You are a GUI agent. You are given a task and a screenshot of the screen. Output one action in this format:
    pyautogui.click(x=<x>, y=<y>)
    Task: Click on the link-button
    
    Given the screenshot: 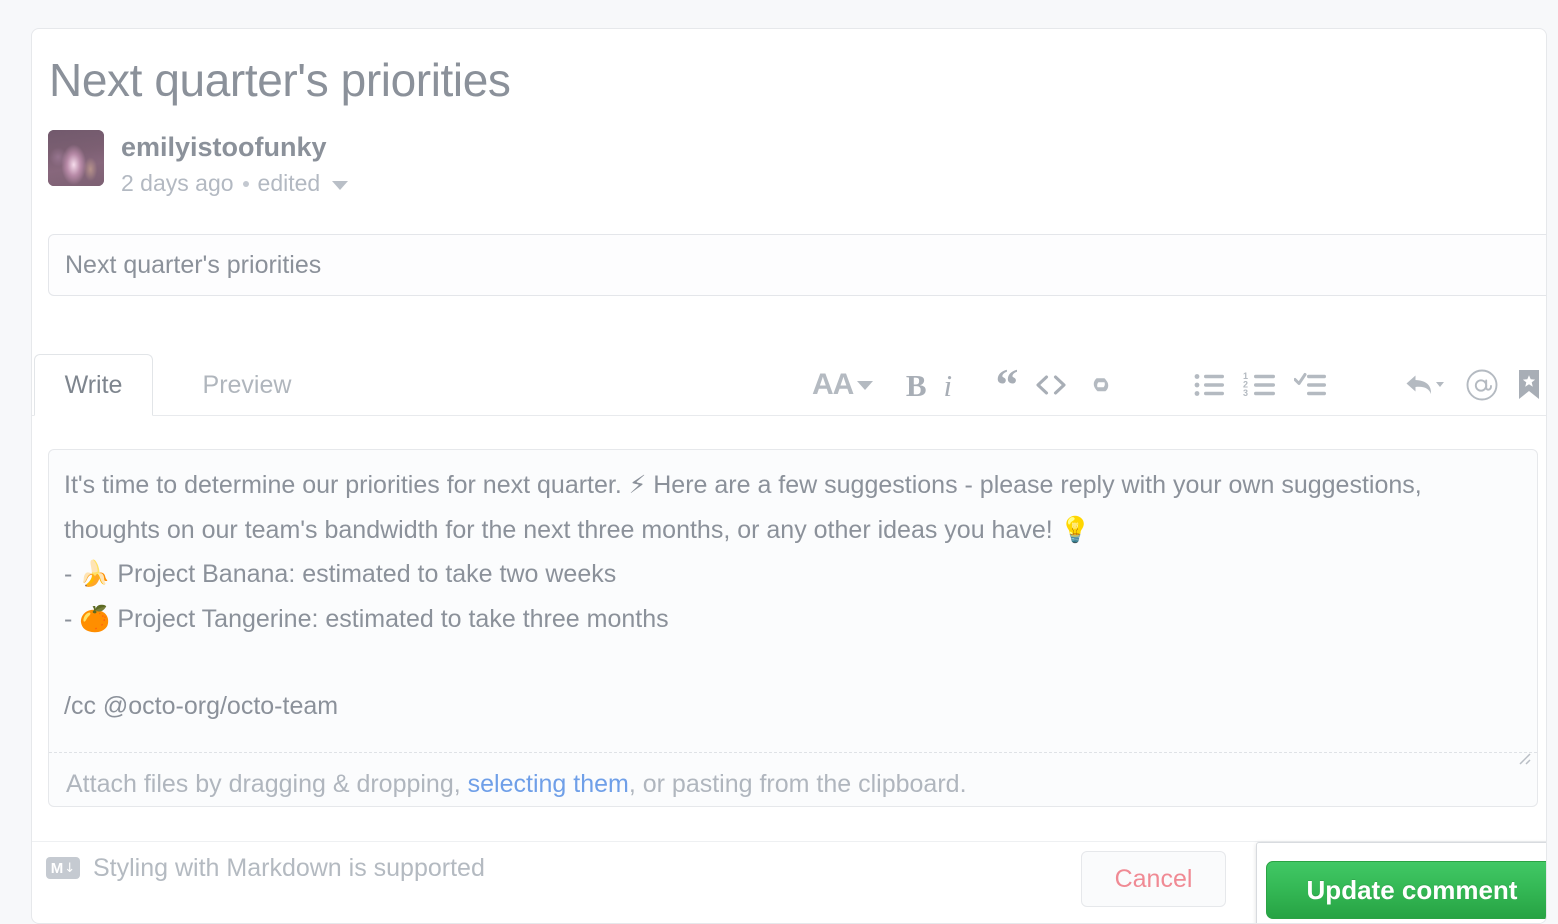 What is the action you would take?
    pyautogui.click(x=1101, y=385)
    